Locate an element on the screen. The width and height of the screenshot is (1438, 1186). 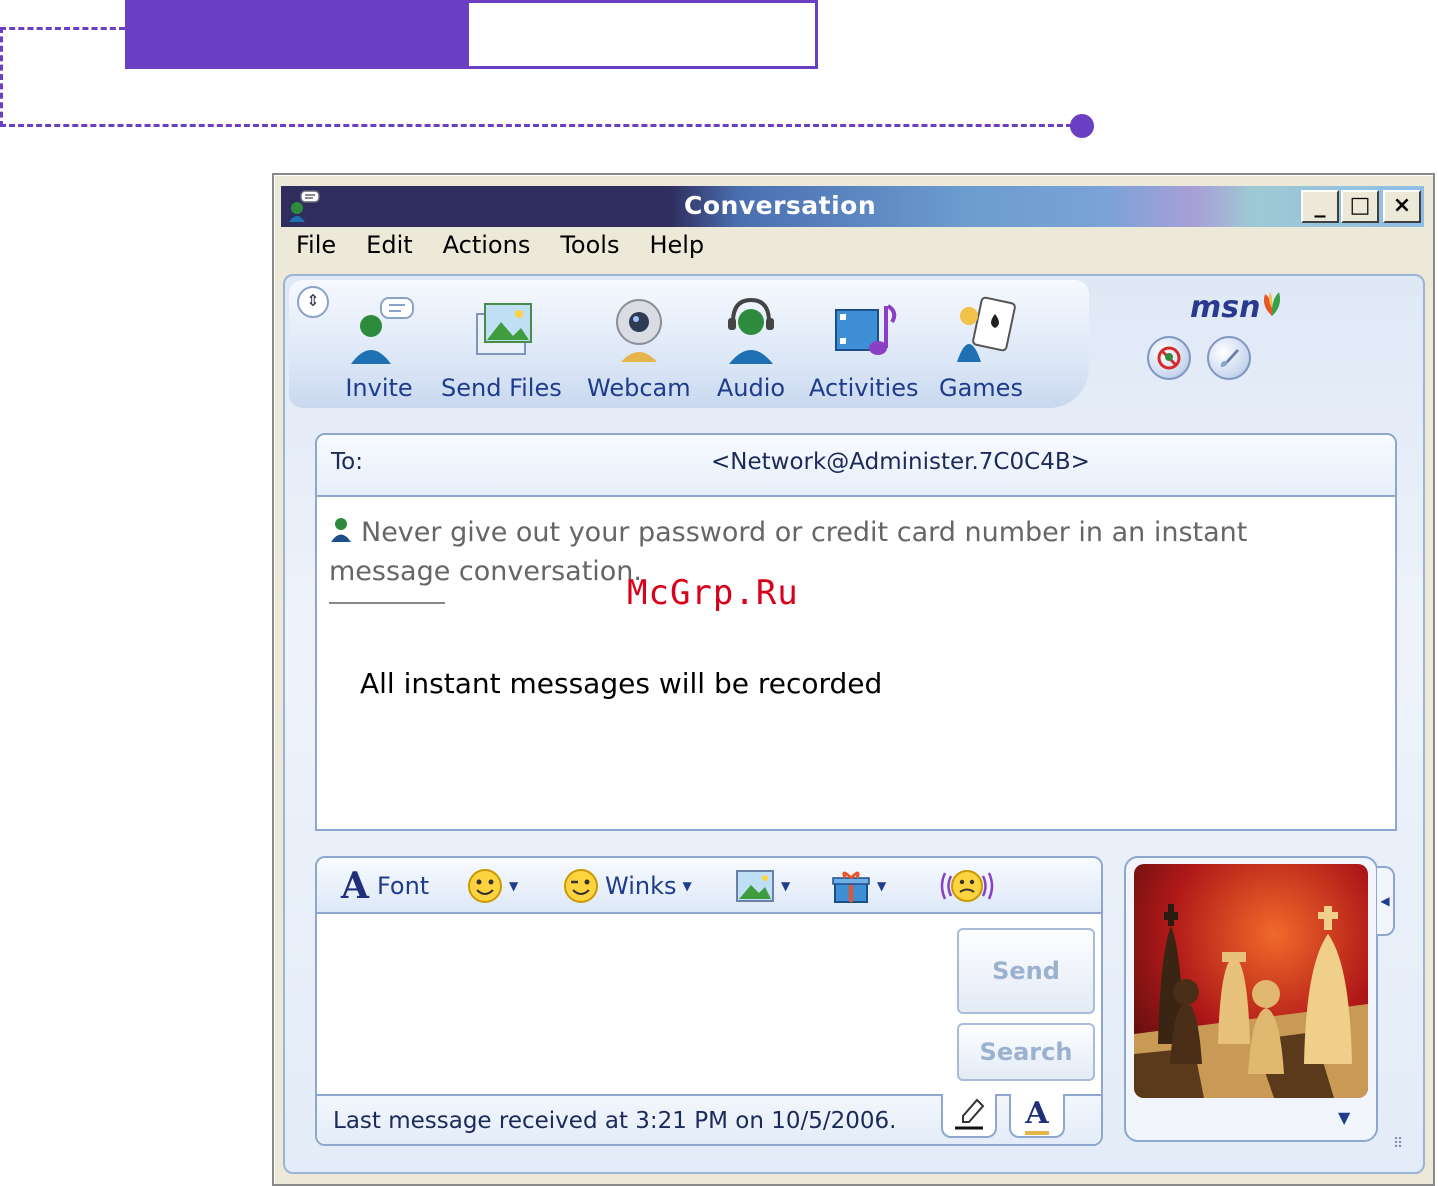
block-button is located at coordinates (1169, 358).